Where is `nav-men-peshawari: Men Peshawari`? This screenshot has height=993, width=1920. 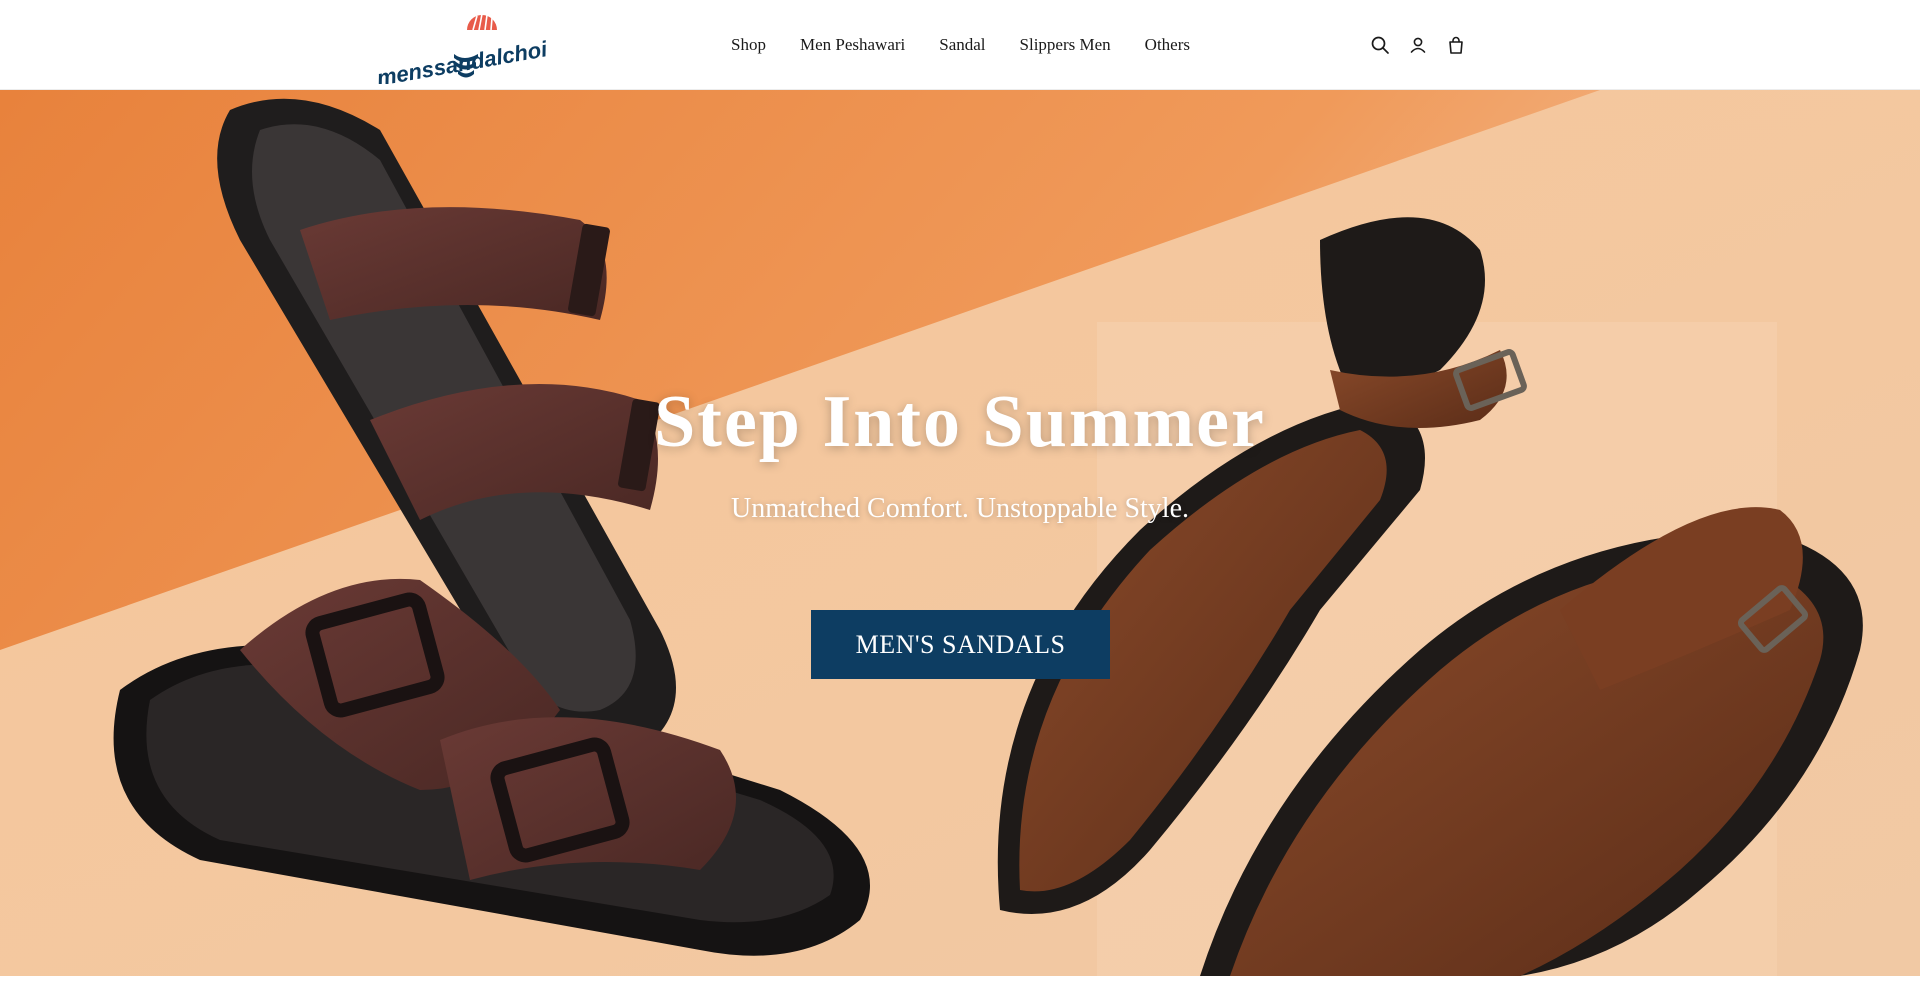 nav-men-peshawari: Men Peshawari is located at coordinates (852, 45).